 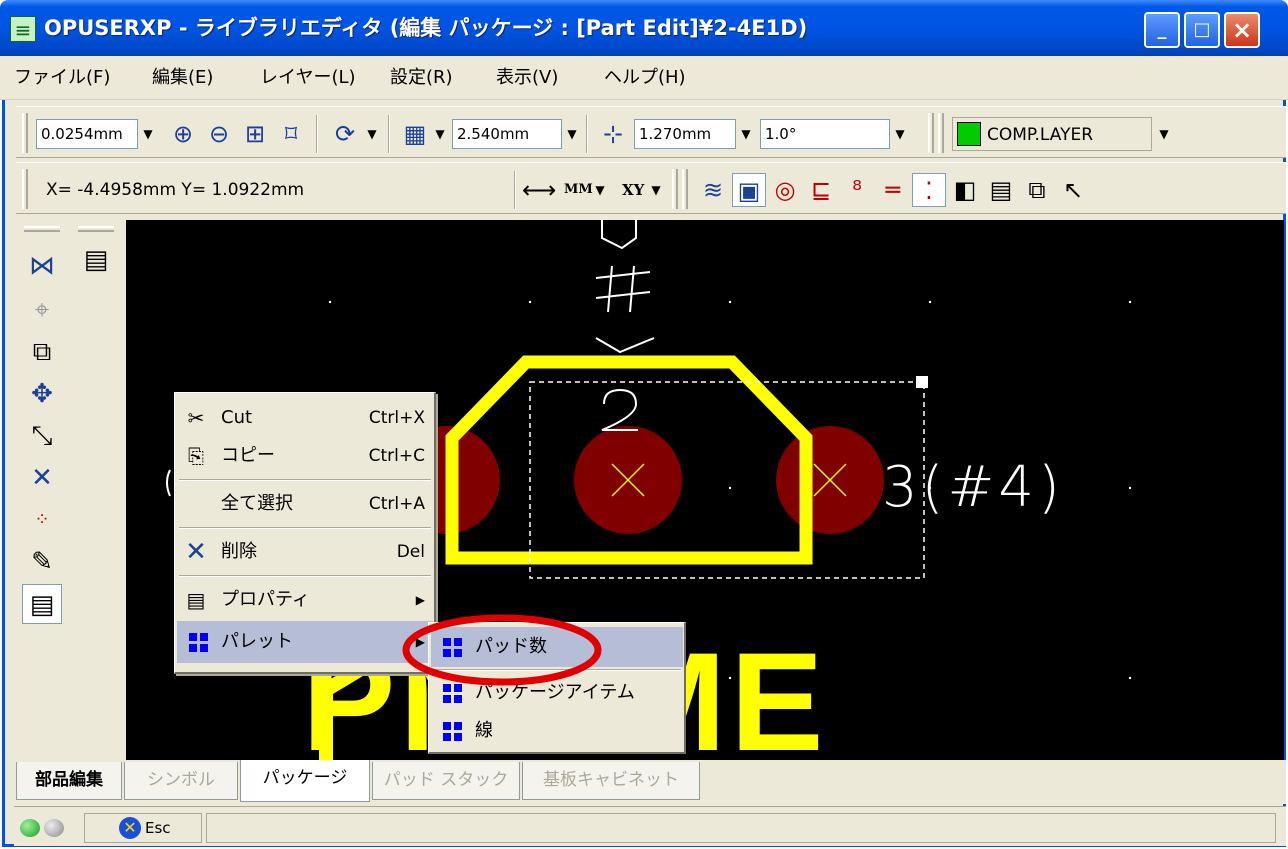 I want to click on edit-text-icon: ✎, so click(x=42, y=562).